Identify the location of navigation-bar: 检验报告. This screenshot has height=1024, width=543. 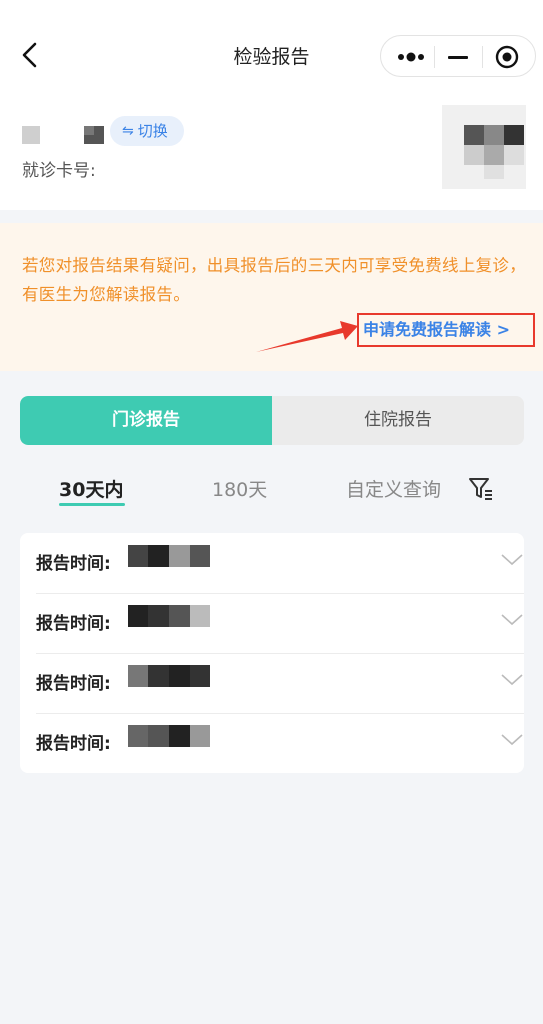
(271, 54).